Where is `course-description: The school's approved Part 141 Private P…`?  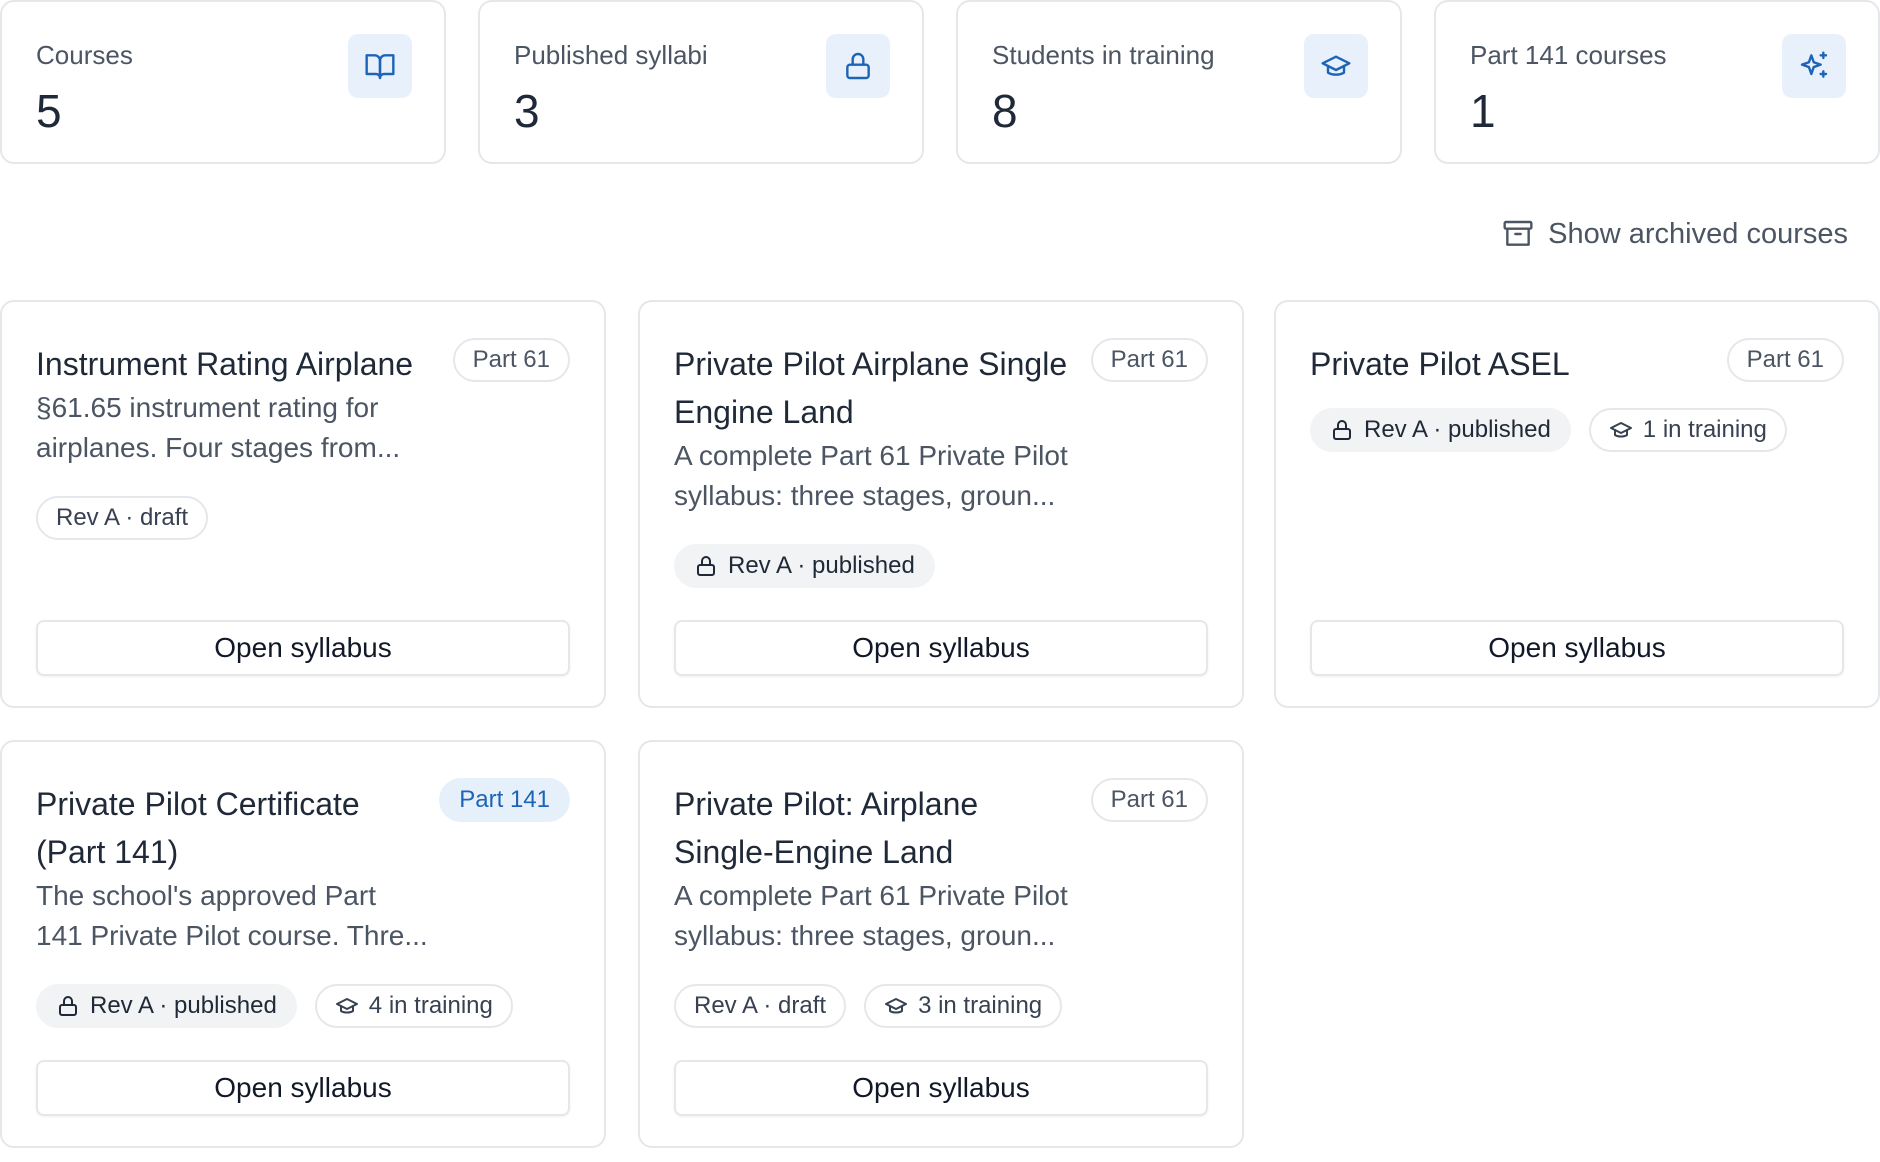 course-description: The school's approved Part 141 Private P… is located at coordinates (256, 916).